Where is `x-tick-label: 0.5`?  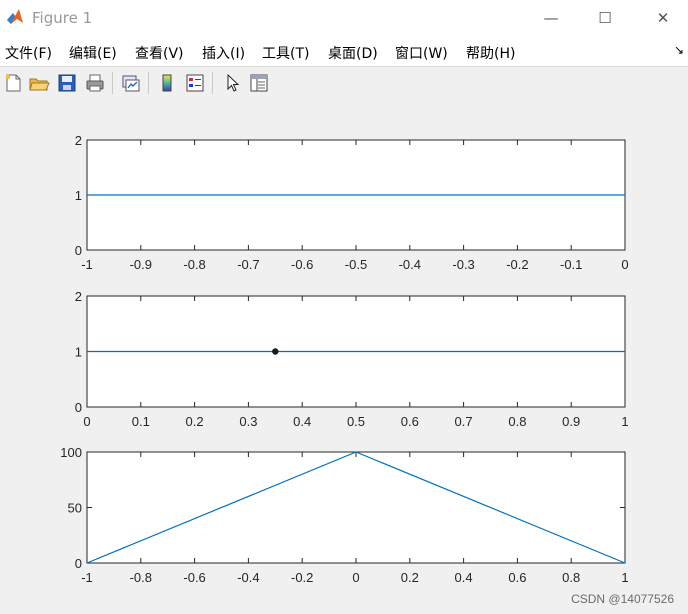
x-tick-label: 0.5 is located at coordinates (356, 421).